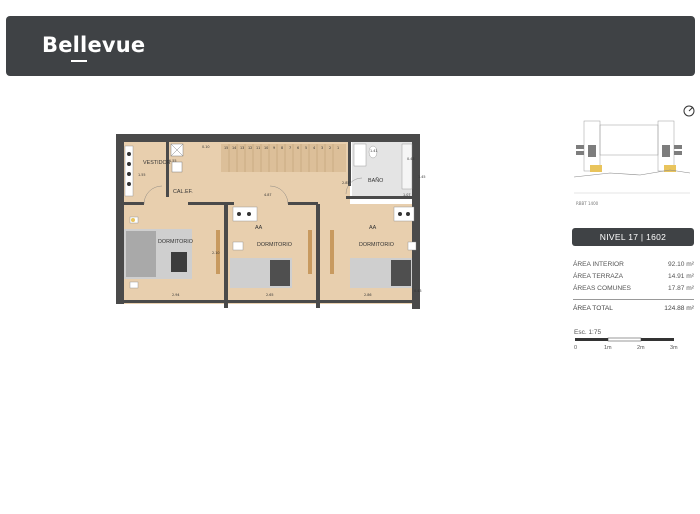 Image resolution: width=700 pixels, height=514 pixels. What do you see at coordinates (633, 309) in the screenshot?
I see `area-row-total: ÁREA TOTAL 124.88 m²` at bounding box center [633, 309].